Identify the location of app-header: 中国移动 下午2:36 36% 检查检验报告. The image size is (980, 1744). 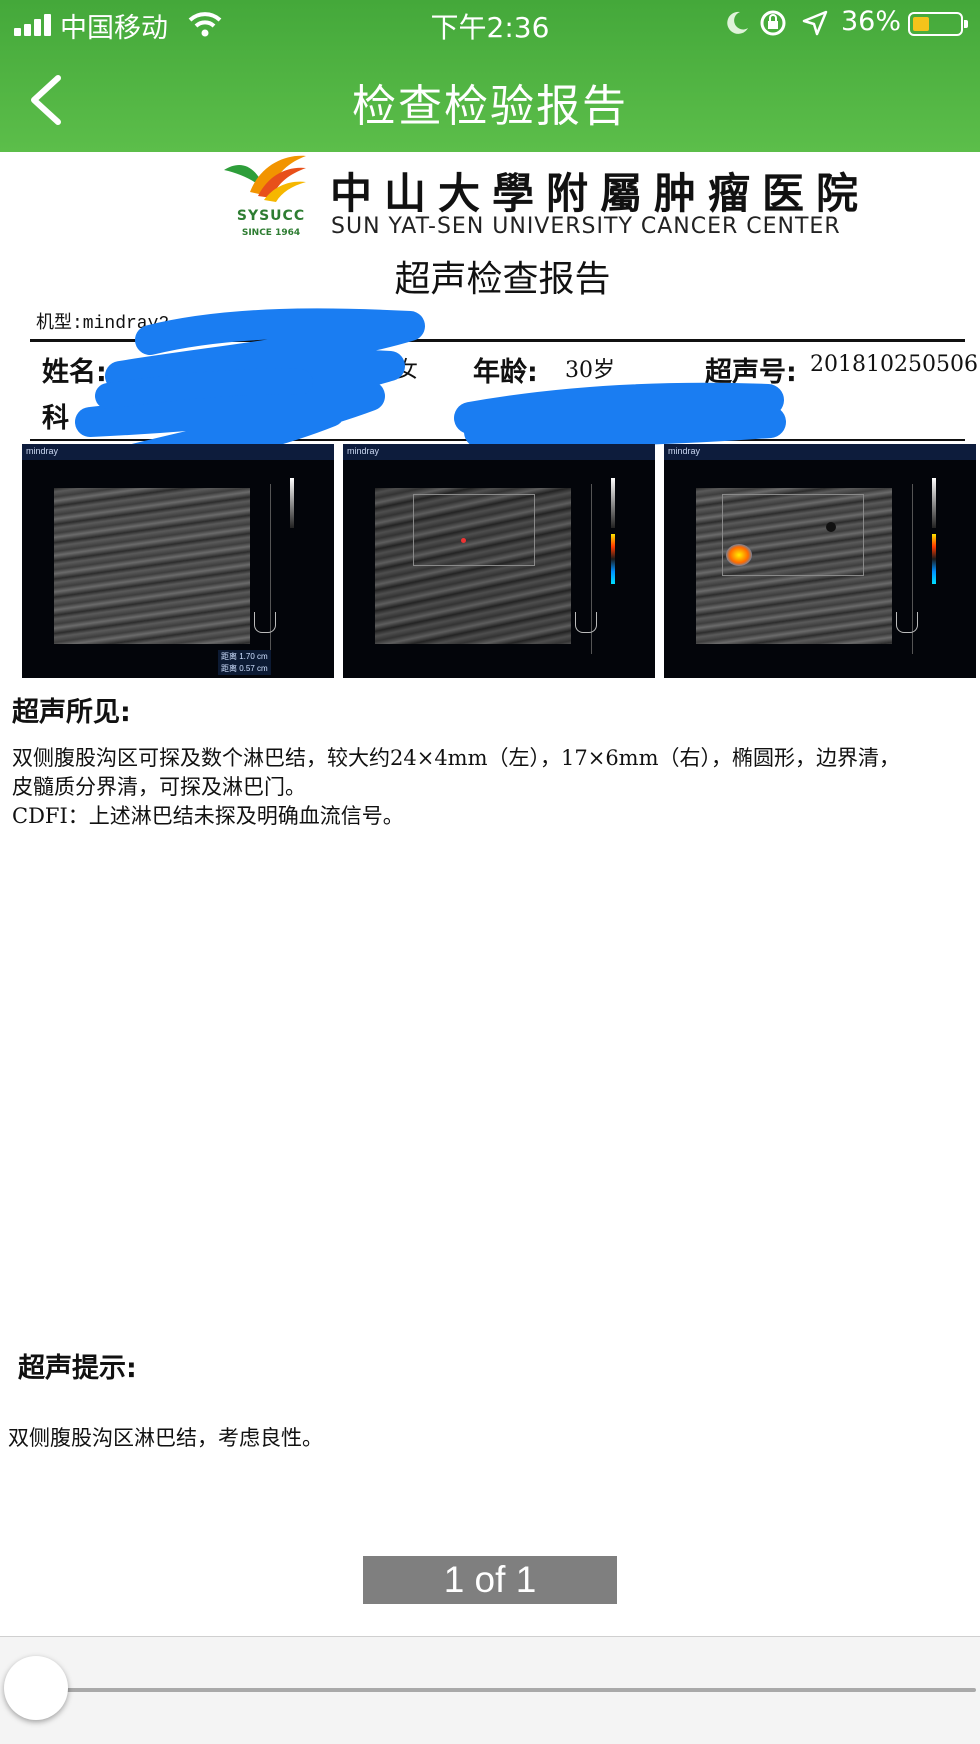
(490, 76).